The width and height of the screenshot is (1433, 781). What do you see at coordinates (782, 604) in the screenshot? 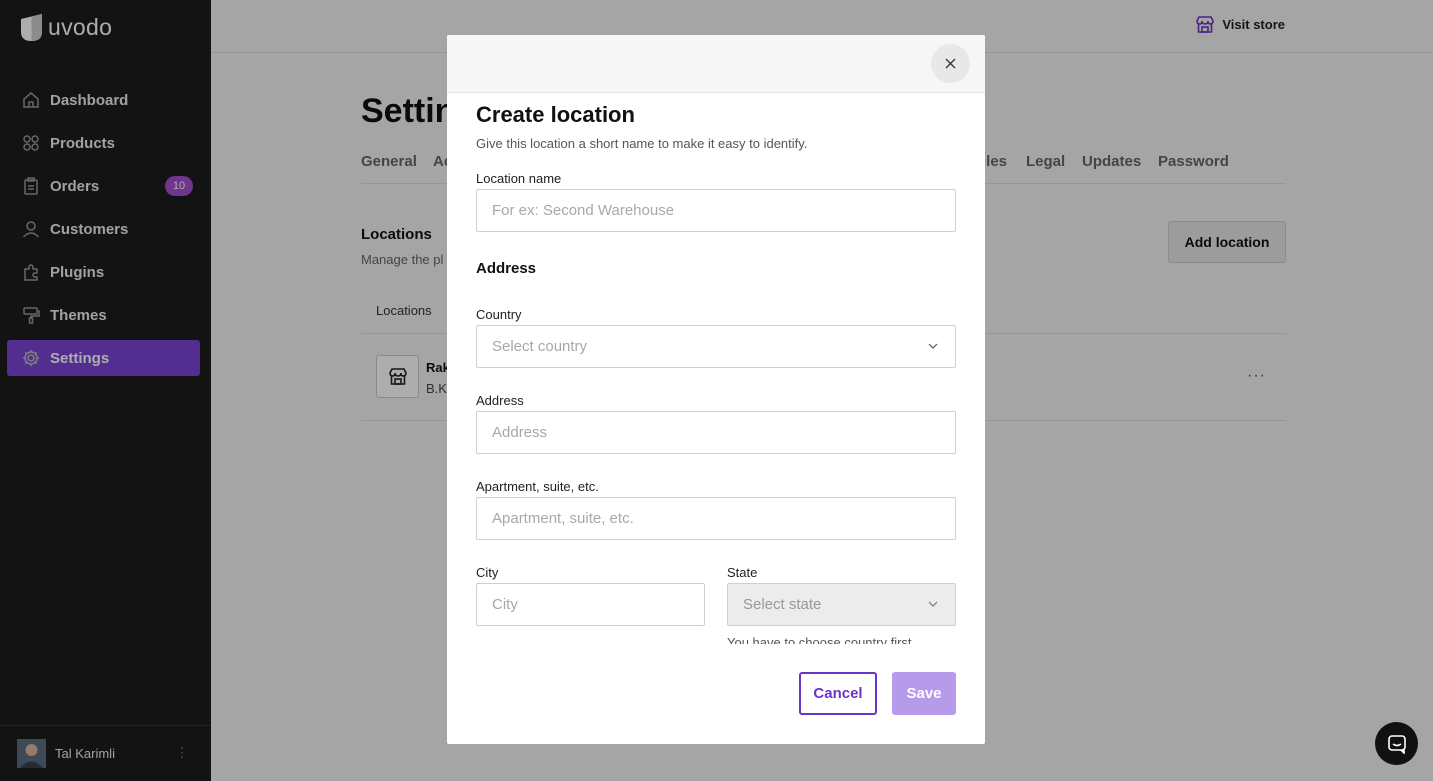
I see `state-select-value: Select state` at bounding box center [782, 604].